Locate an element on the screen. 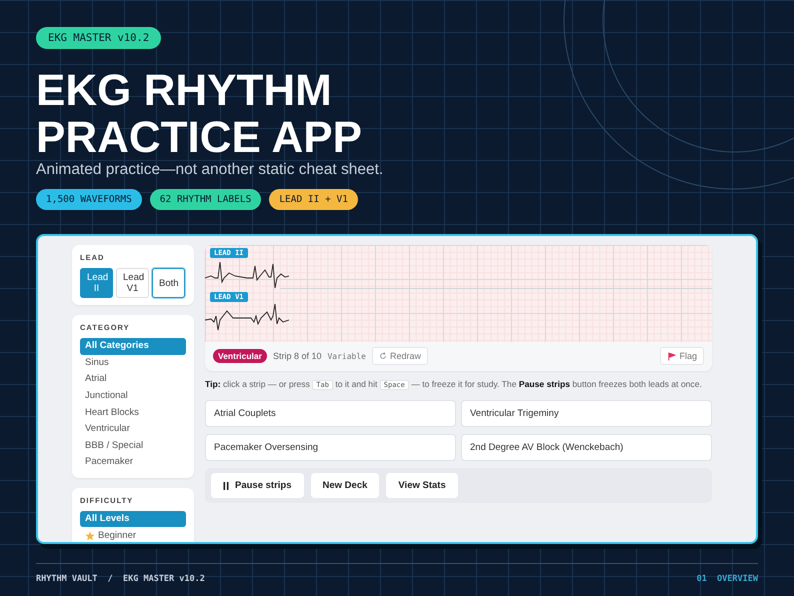 Image resolution: width=794 pixels, height=596 pixels. stat-pill: 62 RHYTHM LABELS is located at coordinates (206, 199).